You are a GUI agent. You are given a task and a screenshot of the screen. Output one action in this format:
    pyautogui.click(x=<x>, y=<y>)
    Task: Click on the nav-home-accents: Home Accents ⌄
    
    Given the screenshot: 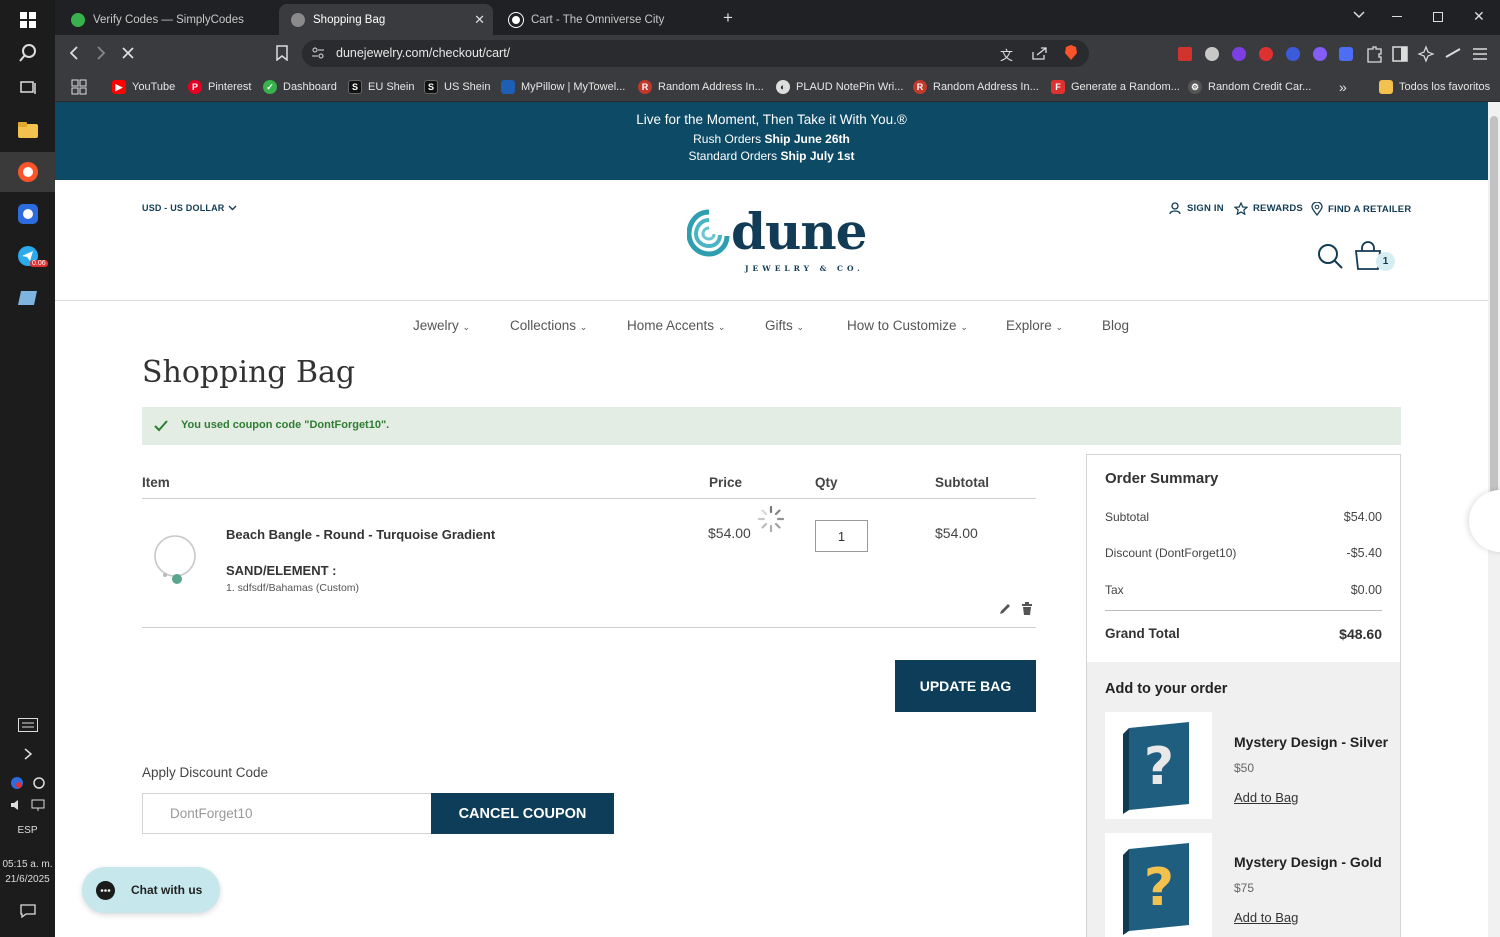 What is the action you would take?
    pyautogui.click(x=676, y=325)
    